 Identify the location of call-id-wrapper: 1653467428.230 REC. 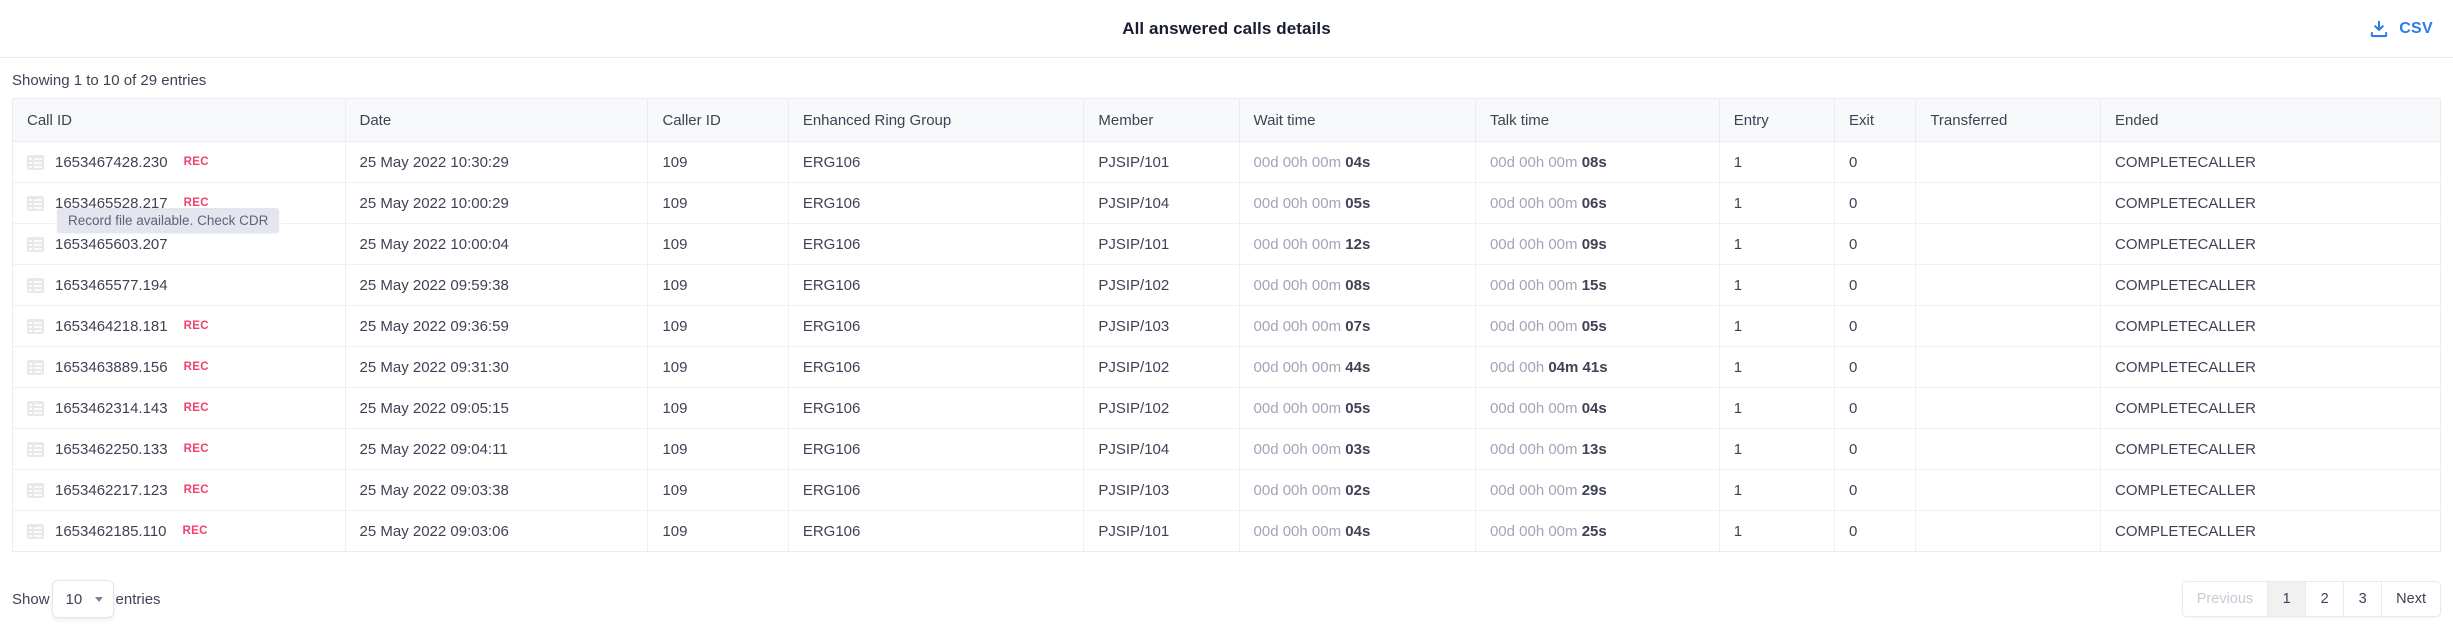
(179, 162).